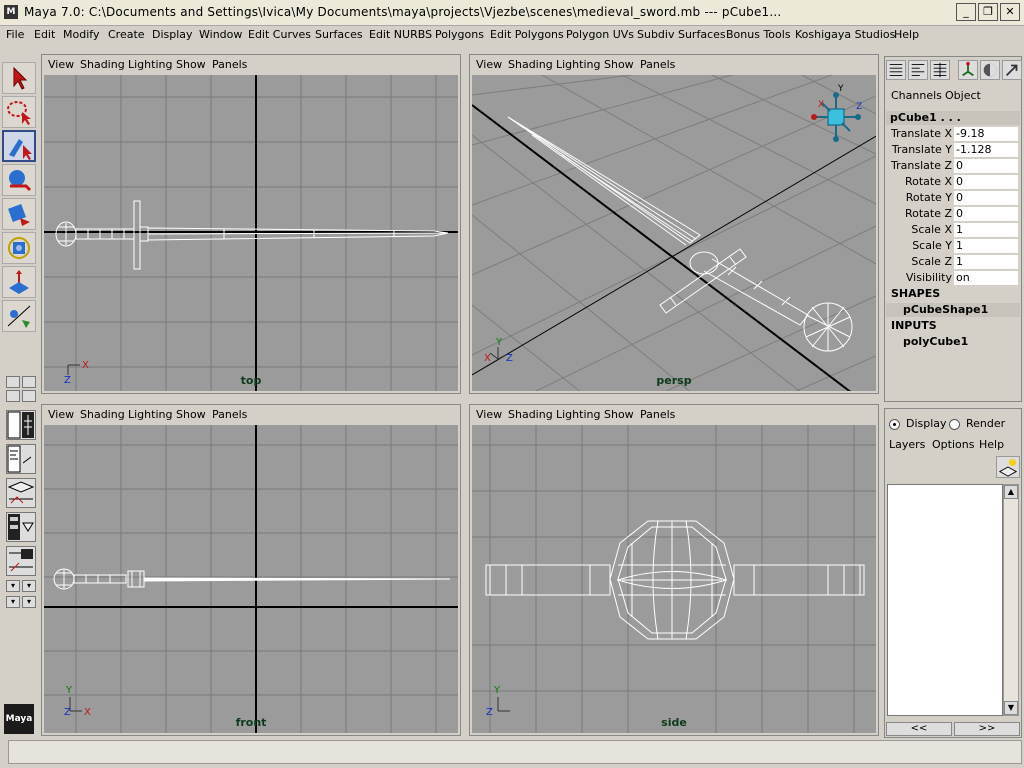 This screenshot has width=1024, height=768. What do you see at coordinates (19, 78) in the screenshot?
I see `select-tool-button` at bounding box center [19, 78].